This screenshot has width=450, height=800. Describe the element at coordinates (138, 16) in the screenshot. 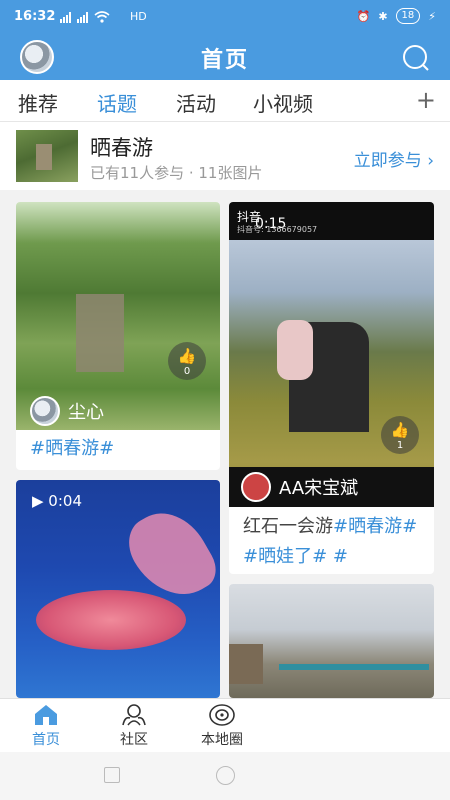

I see `network-type: HD` at that location.